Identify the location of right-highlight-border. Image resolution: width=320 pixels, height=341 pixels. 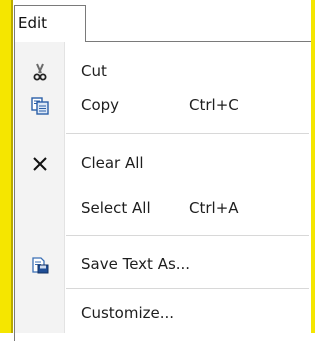
(313, 166).